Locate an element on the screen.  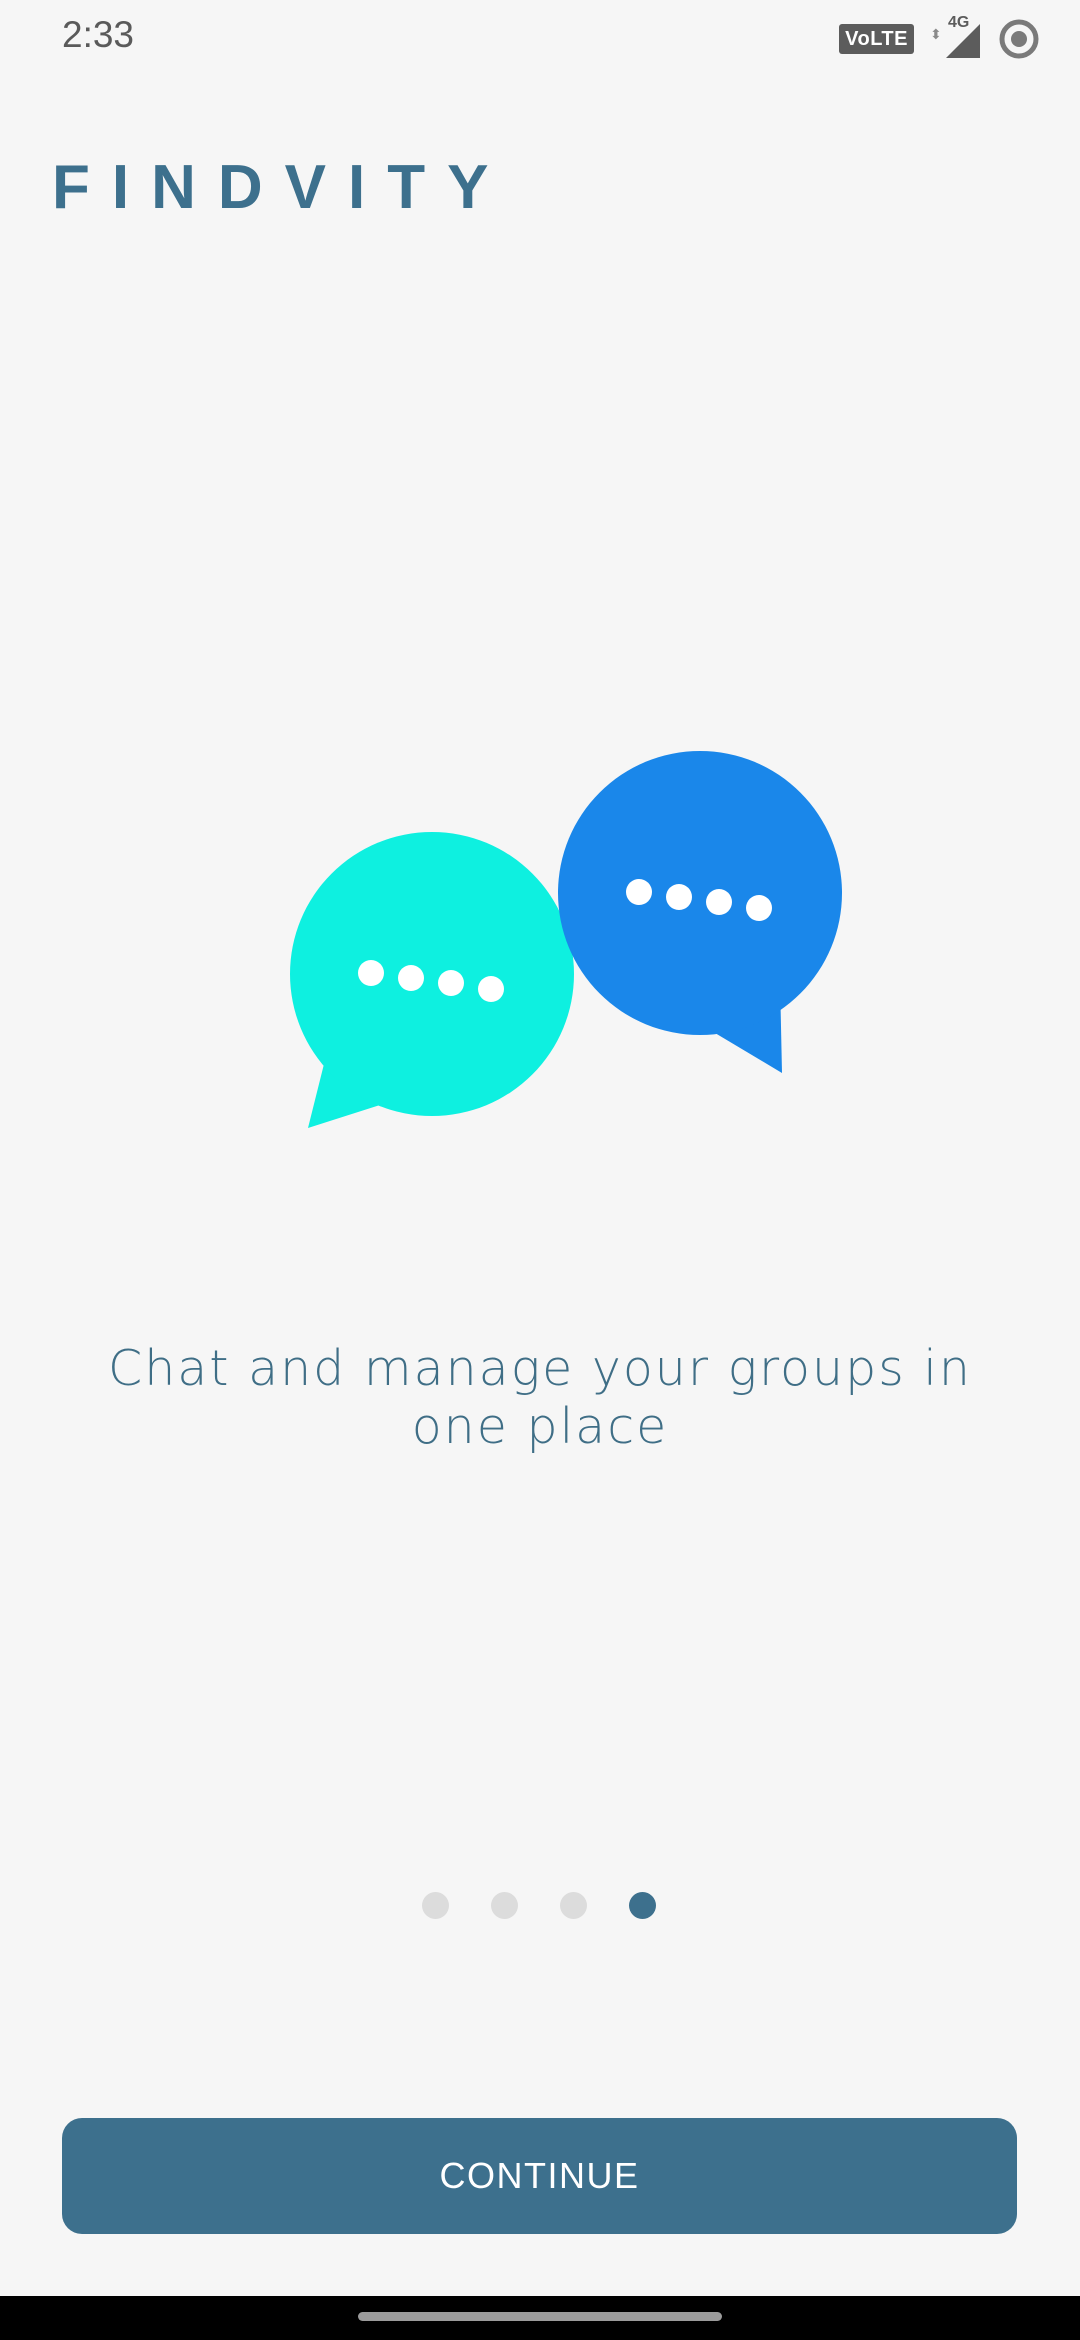
chat-bubble-left is located at coordinates (432, 980).